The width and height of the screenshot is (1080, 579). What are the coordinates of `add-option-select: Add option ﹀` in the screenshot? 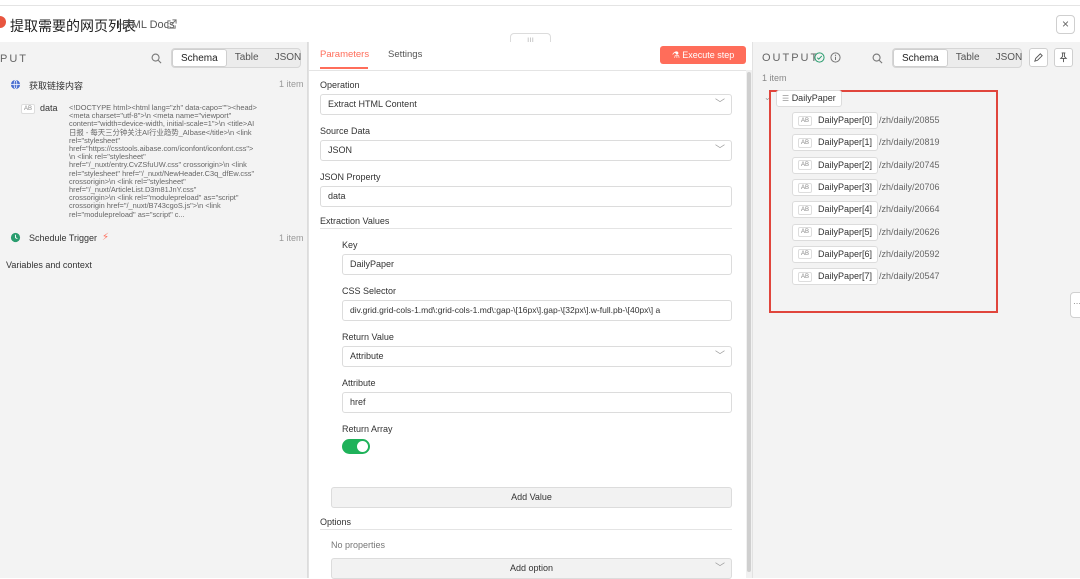 It's located at (531, 568).